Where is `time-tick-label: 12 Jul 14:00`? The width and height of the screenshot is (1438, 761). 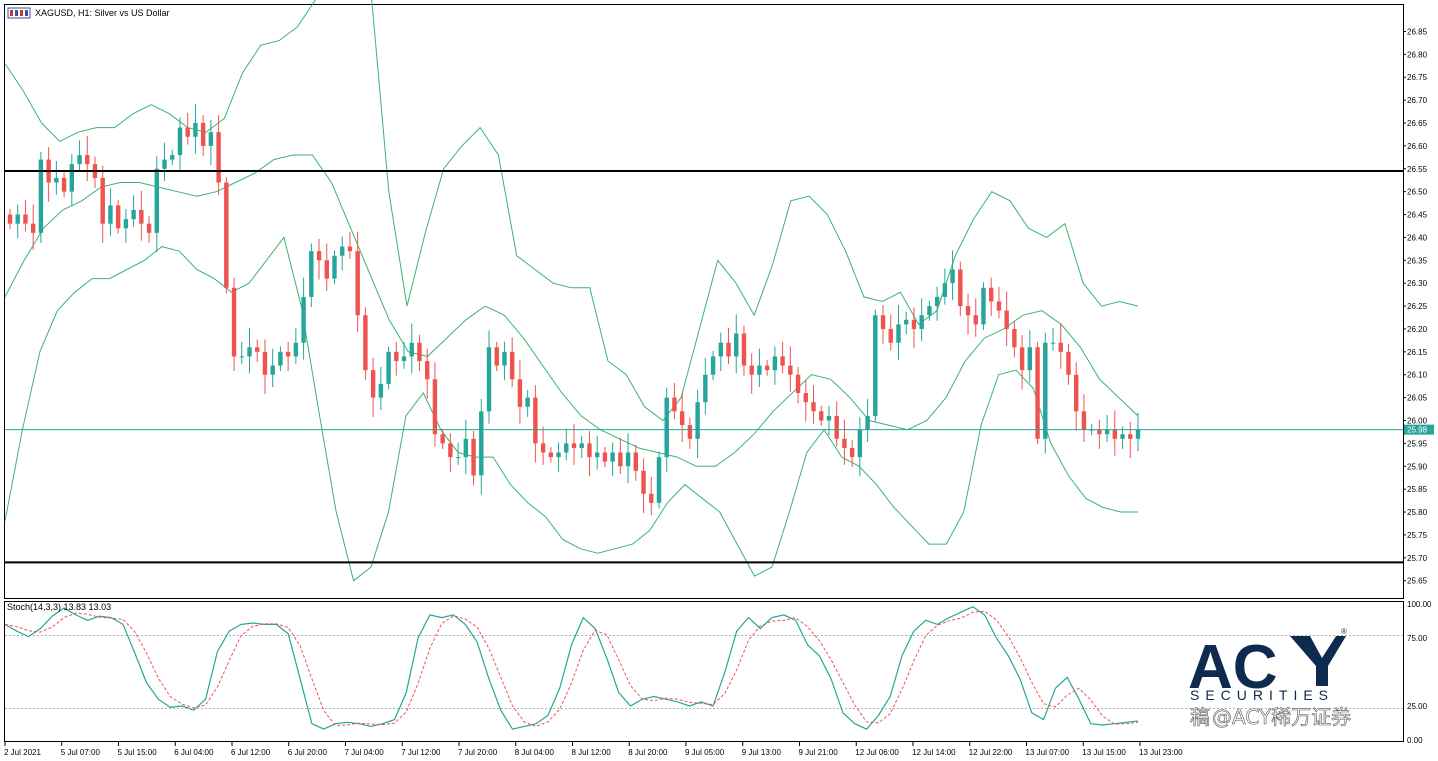 time-tick-label: 12 Jul 14:00 is located at coordinates (934, 752).